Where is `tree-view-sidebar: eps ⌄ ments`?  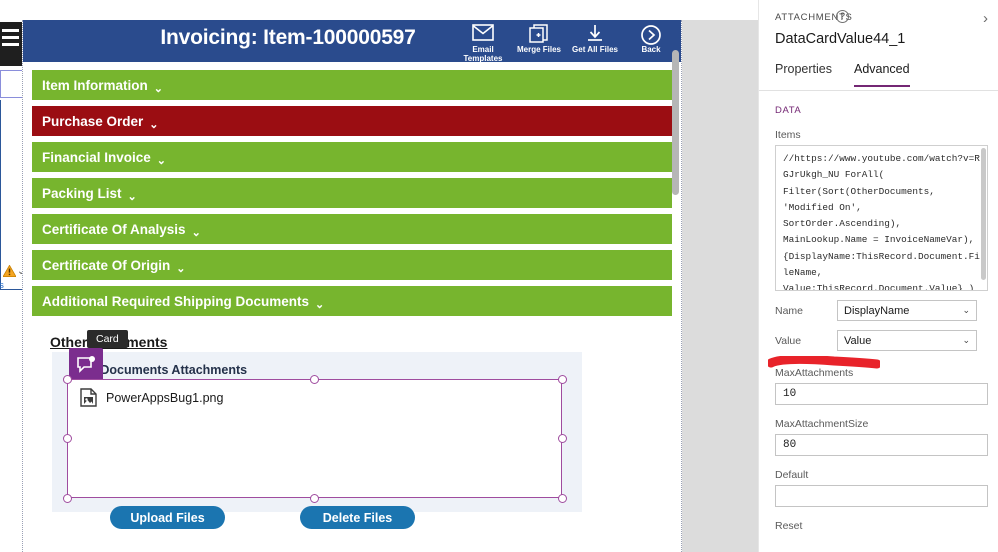
tree-view-sidebar: eps ⌄ ments is located at coordinates (11, 276).